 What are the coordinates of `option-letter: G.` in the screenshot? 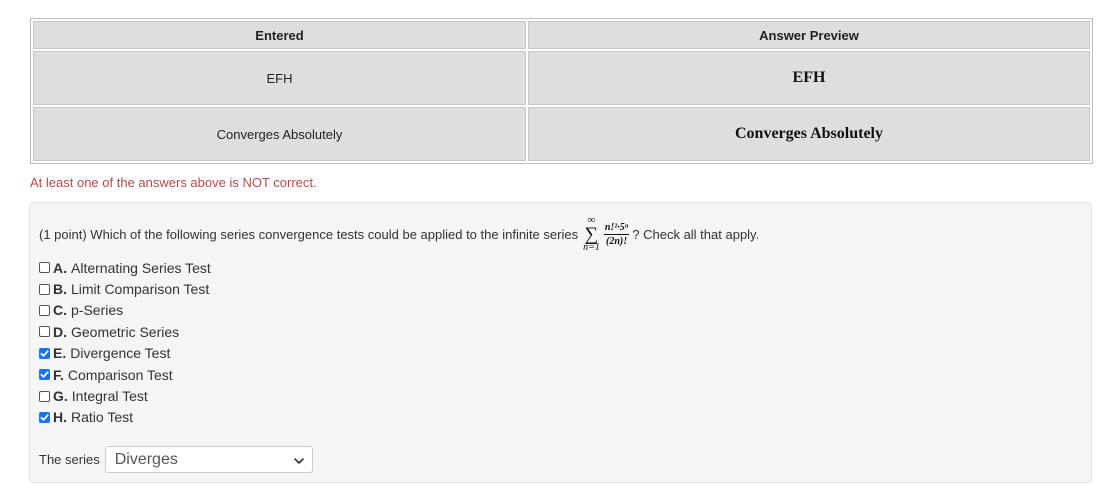 It's located at (60, 396).